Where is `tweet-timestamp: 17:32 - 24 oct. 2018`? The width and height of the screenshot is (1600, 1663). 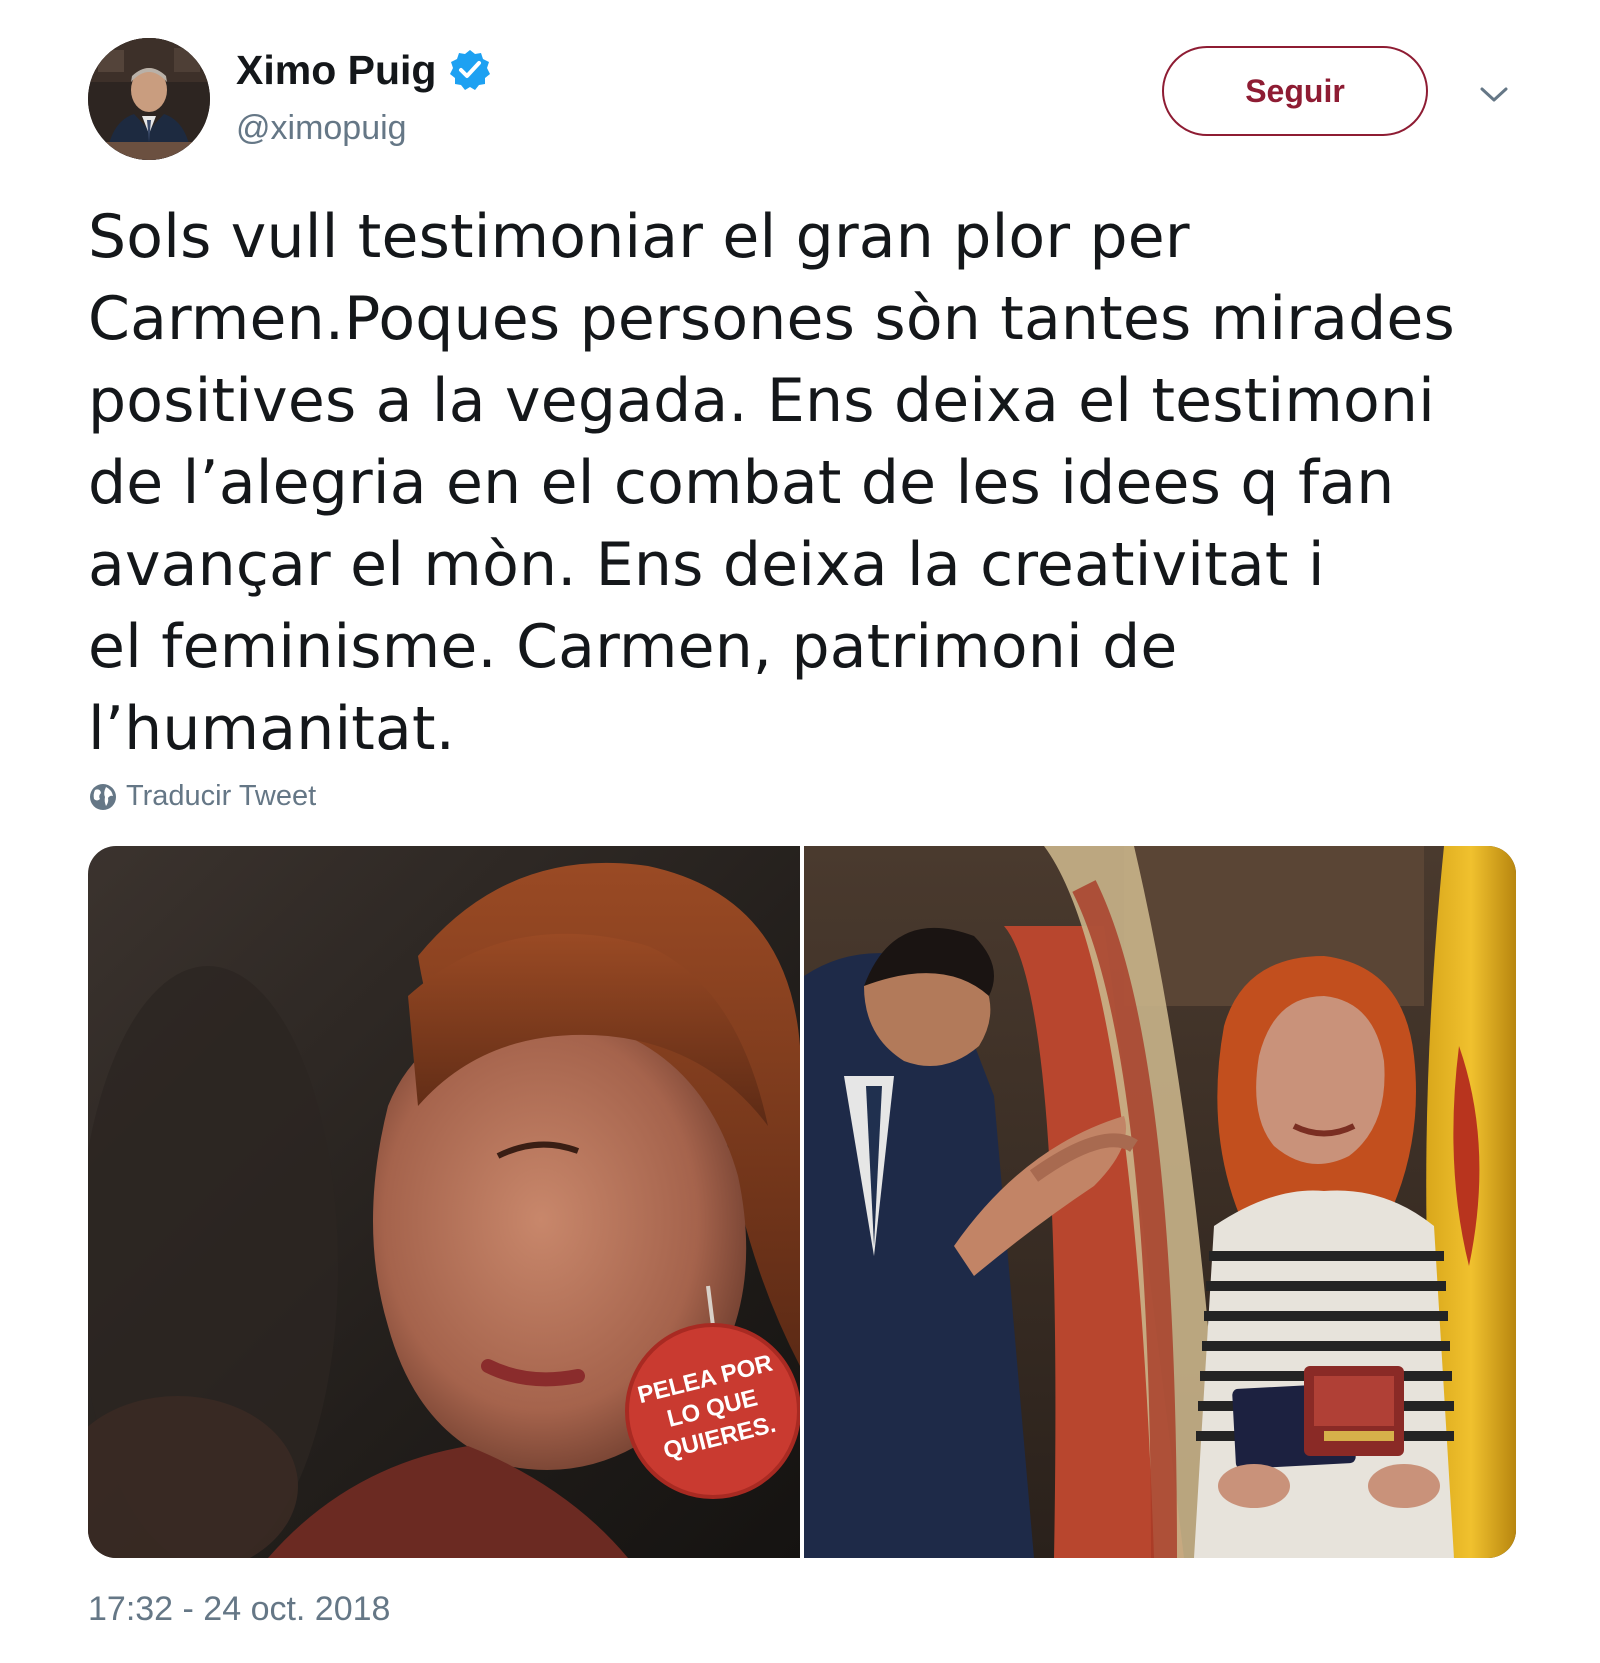
tweet-timestamp: 17:32 - 24 oct. 2018 is located at coordinates (239, 1609).